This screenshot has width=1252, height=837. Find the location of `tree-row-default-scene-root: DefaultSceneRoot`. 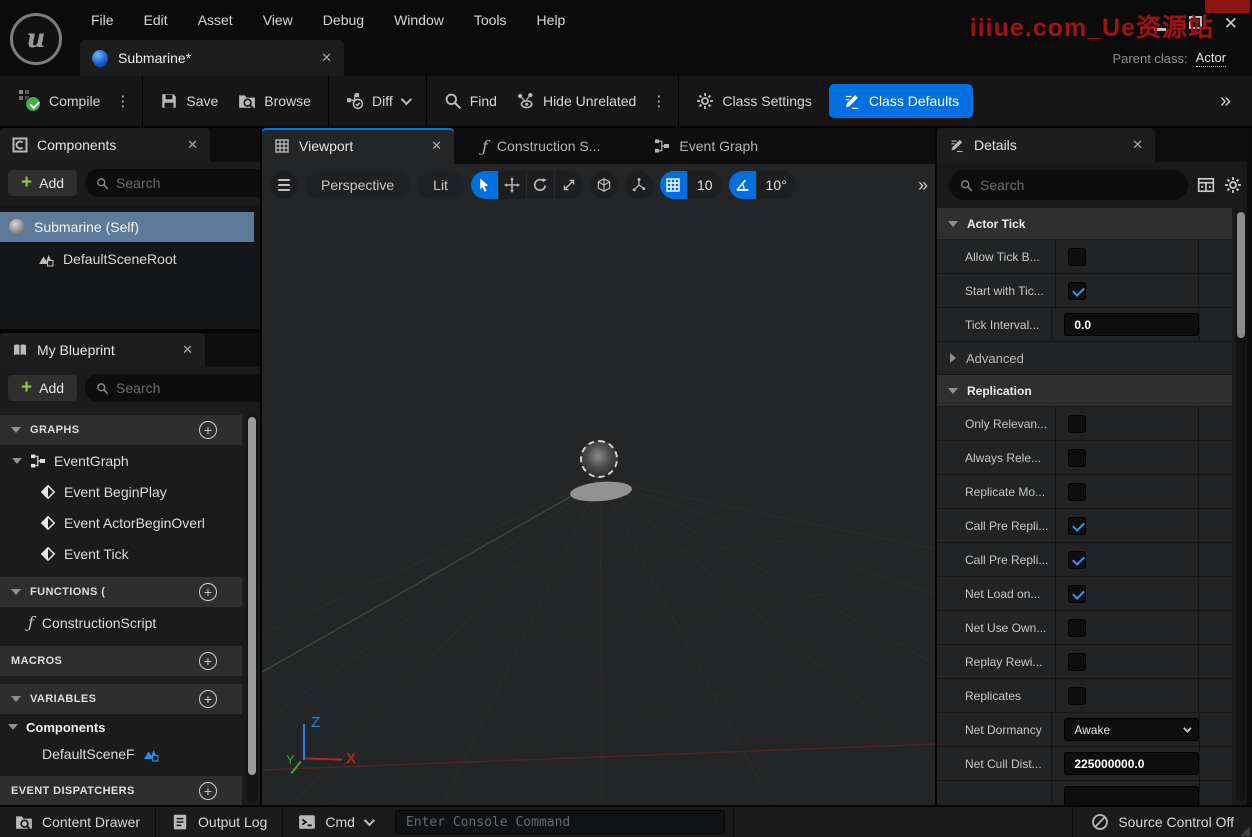

tree-row-default-scene-root: DefaultSceneRoot is located at coordinates (130, 259).